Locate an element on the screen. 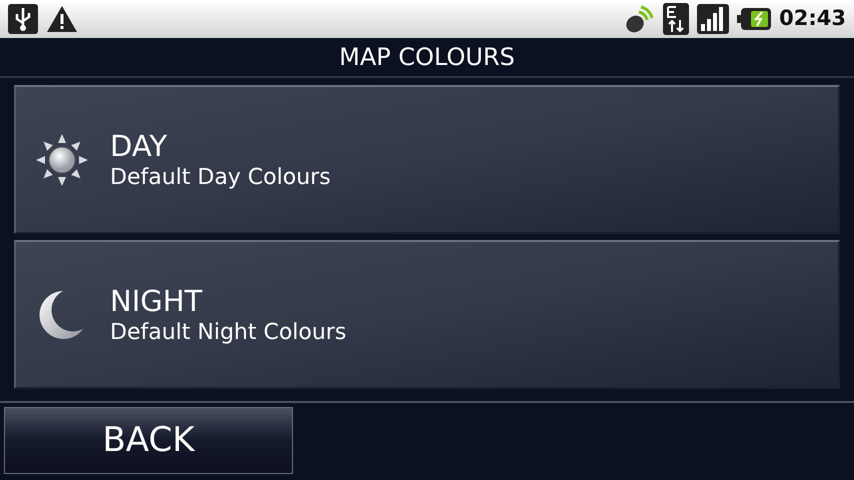  warning-icon is located at coordinates (62, 19).